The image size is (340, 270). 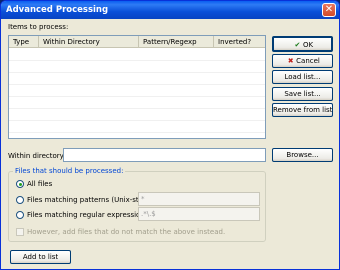 What do you see at coordinates (38, 27) in the screenshot?
I see `items-to-process-label: Items to process:` at bounding box center [38, 27].